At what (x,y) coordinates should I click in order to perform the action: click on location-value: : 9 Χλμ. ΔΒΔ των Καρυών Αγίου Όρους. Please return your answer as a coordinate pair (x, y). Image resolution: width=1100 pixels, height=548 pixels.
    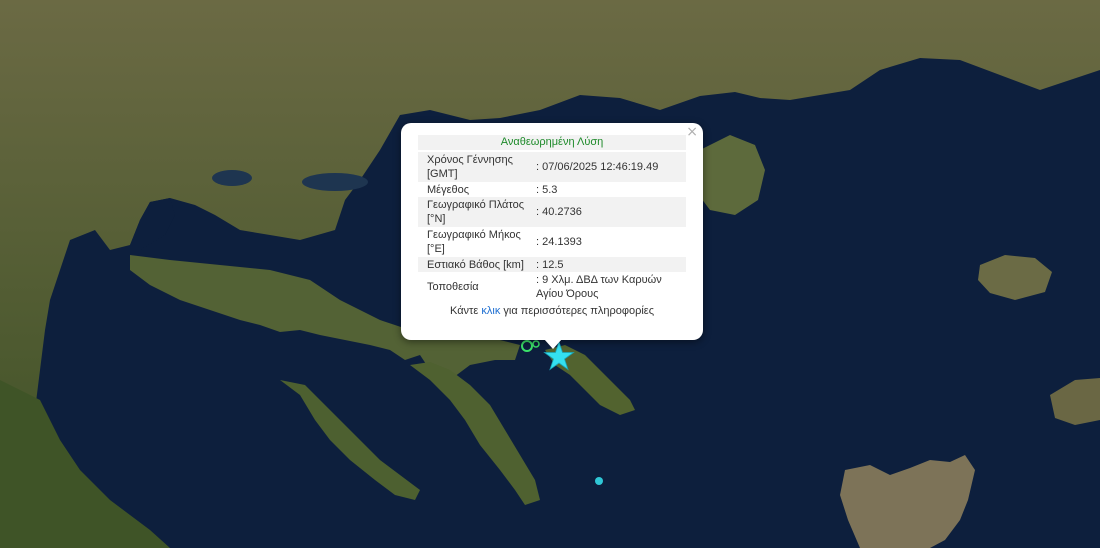
    Looking at the image, I should click on (606, 287).